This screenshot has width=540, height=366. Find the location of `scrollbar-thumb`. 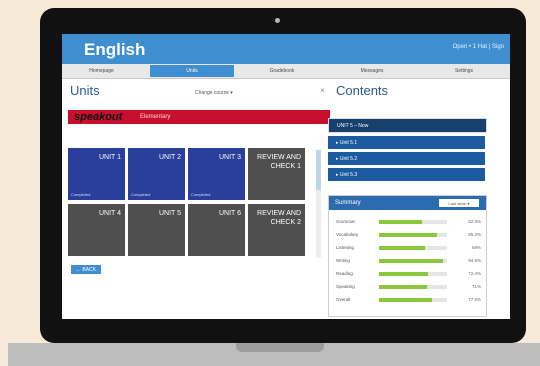

scrollbar-thumb is located at coordinates (318, 170).